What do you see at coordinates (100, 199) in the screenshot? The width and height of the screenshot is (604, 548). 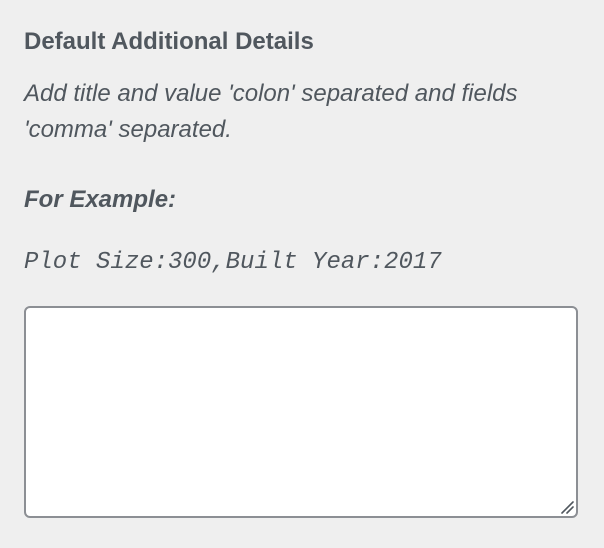 I see `example-label: For Example:` at bounding box center [100, 199].